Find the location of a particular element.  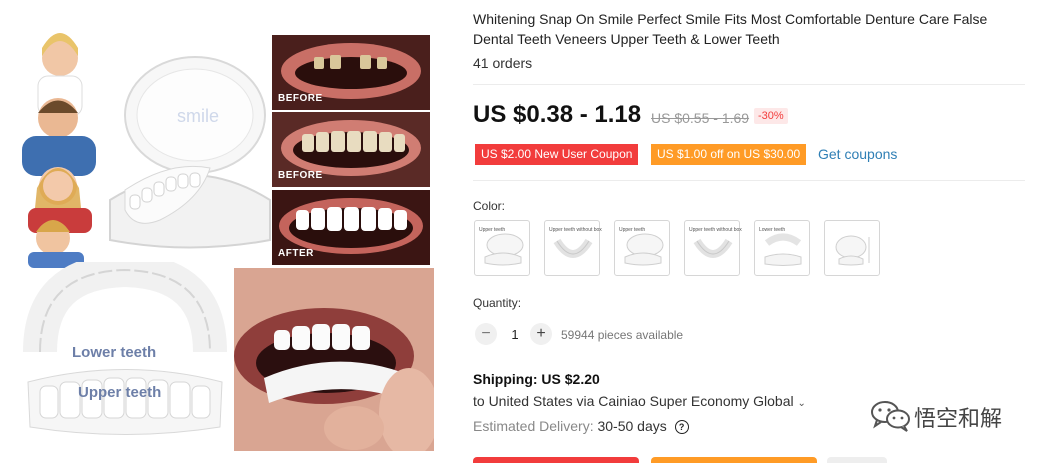

chevron-down-icon: ⌄ is located at coordinates (802, 403).